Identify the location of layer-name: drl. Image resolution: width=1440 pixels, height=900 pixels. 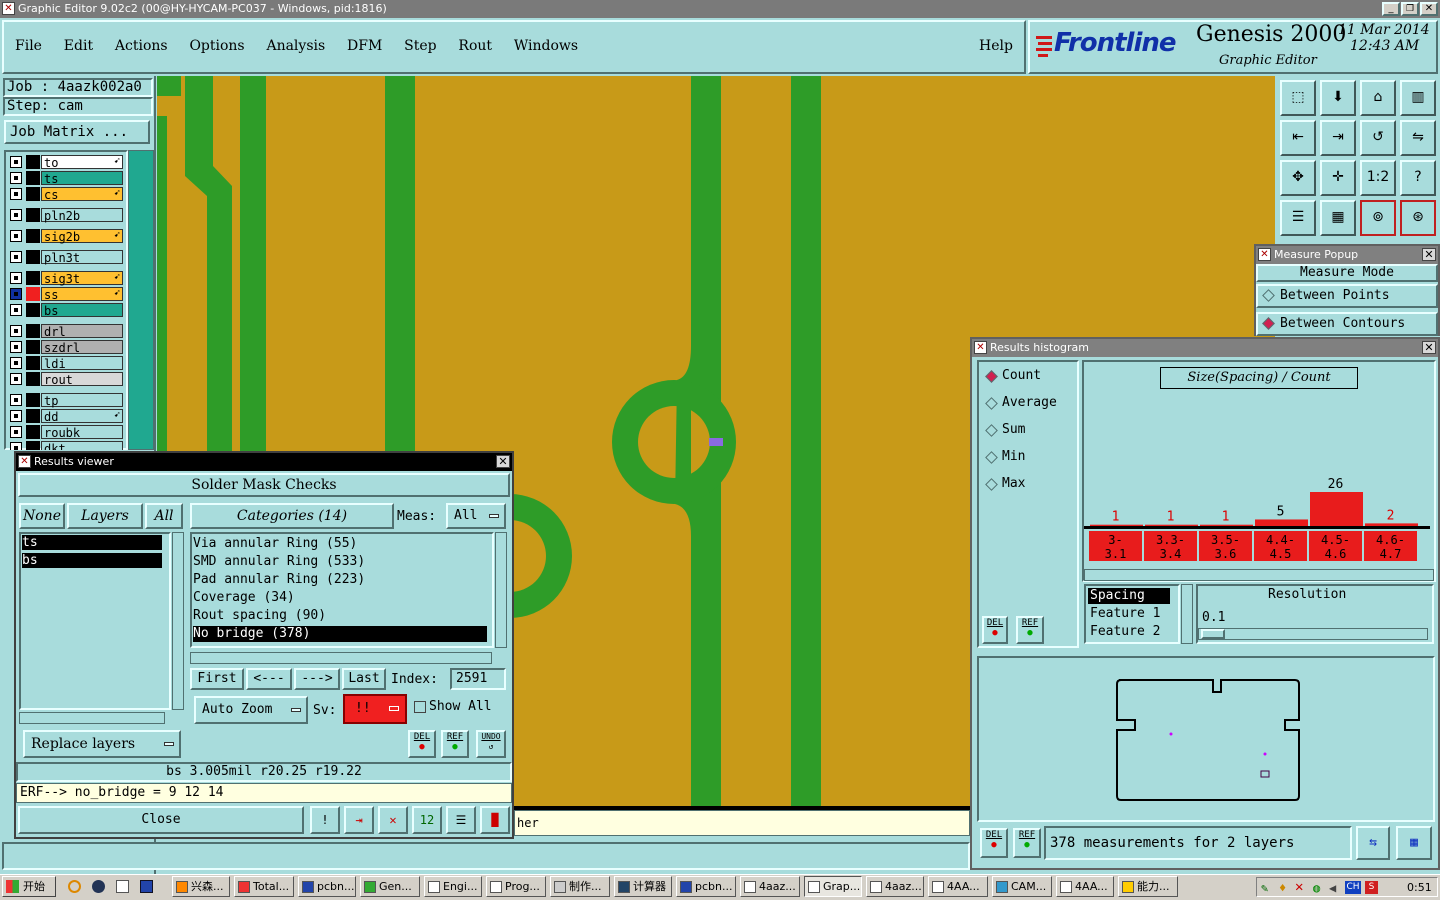
(82, 331).